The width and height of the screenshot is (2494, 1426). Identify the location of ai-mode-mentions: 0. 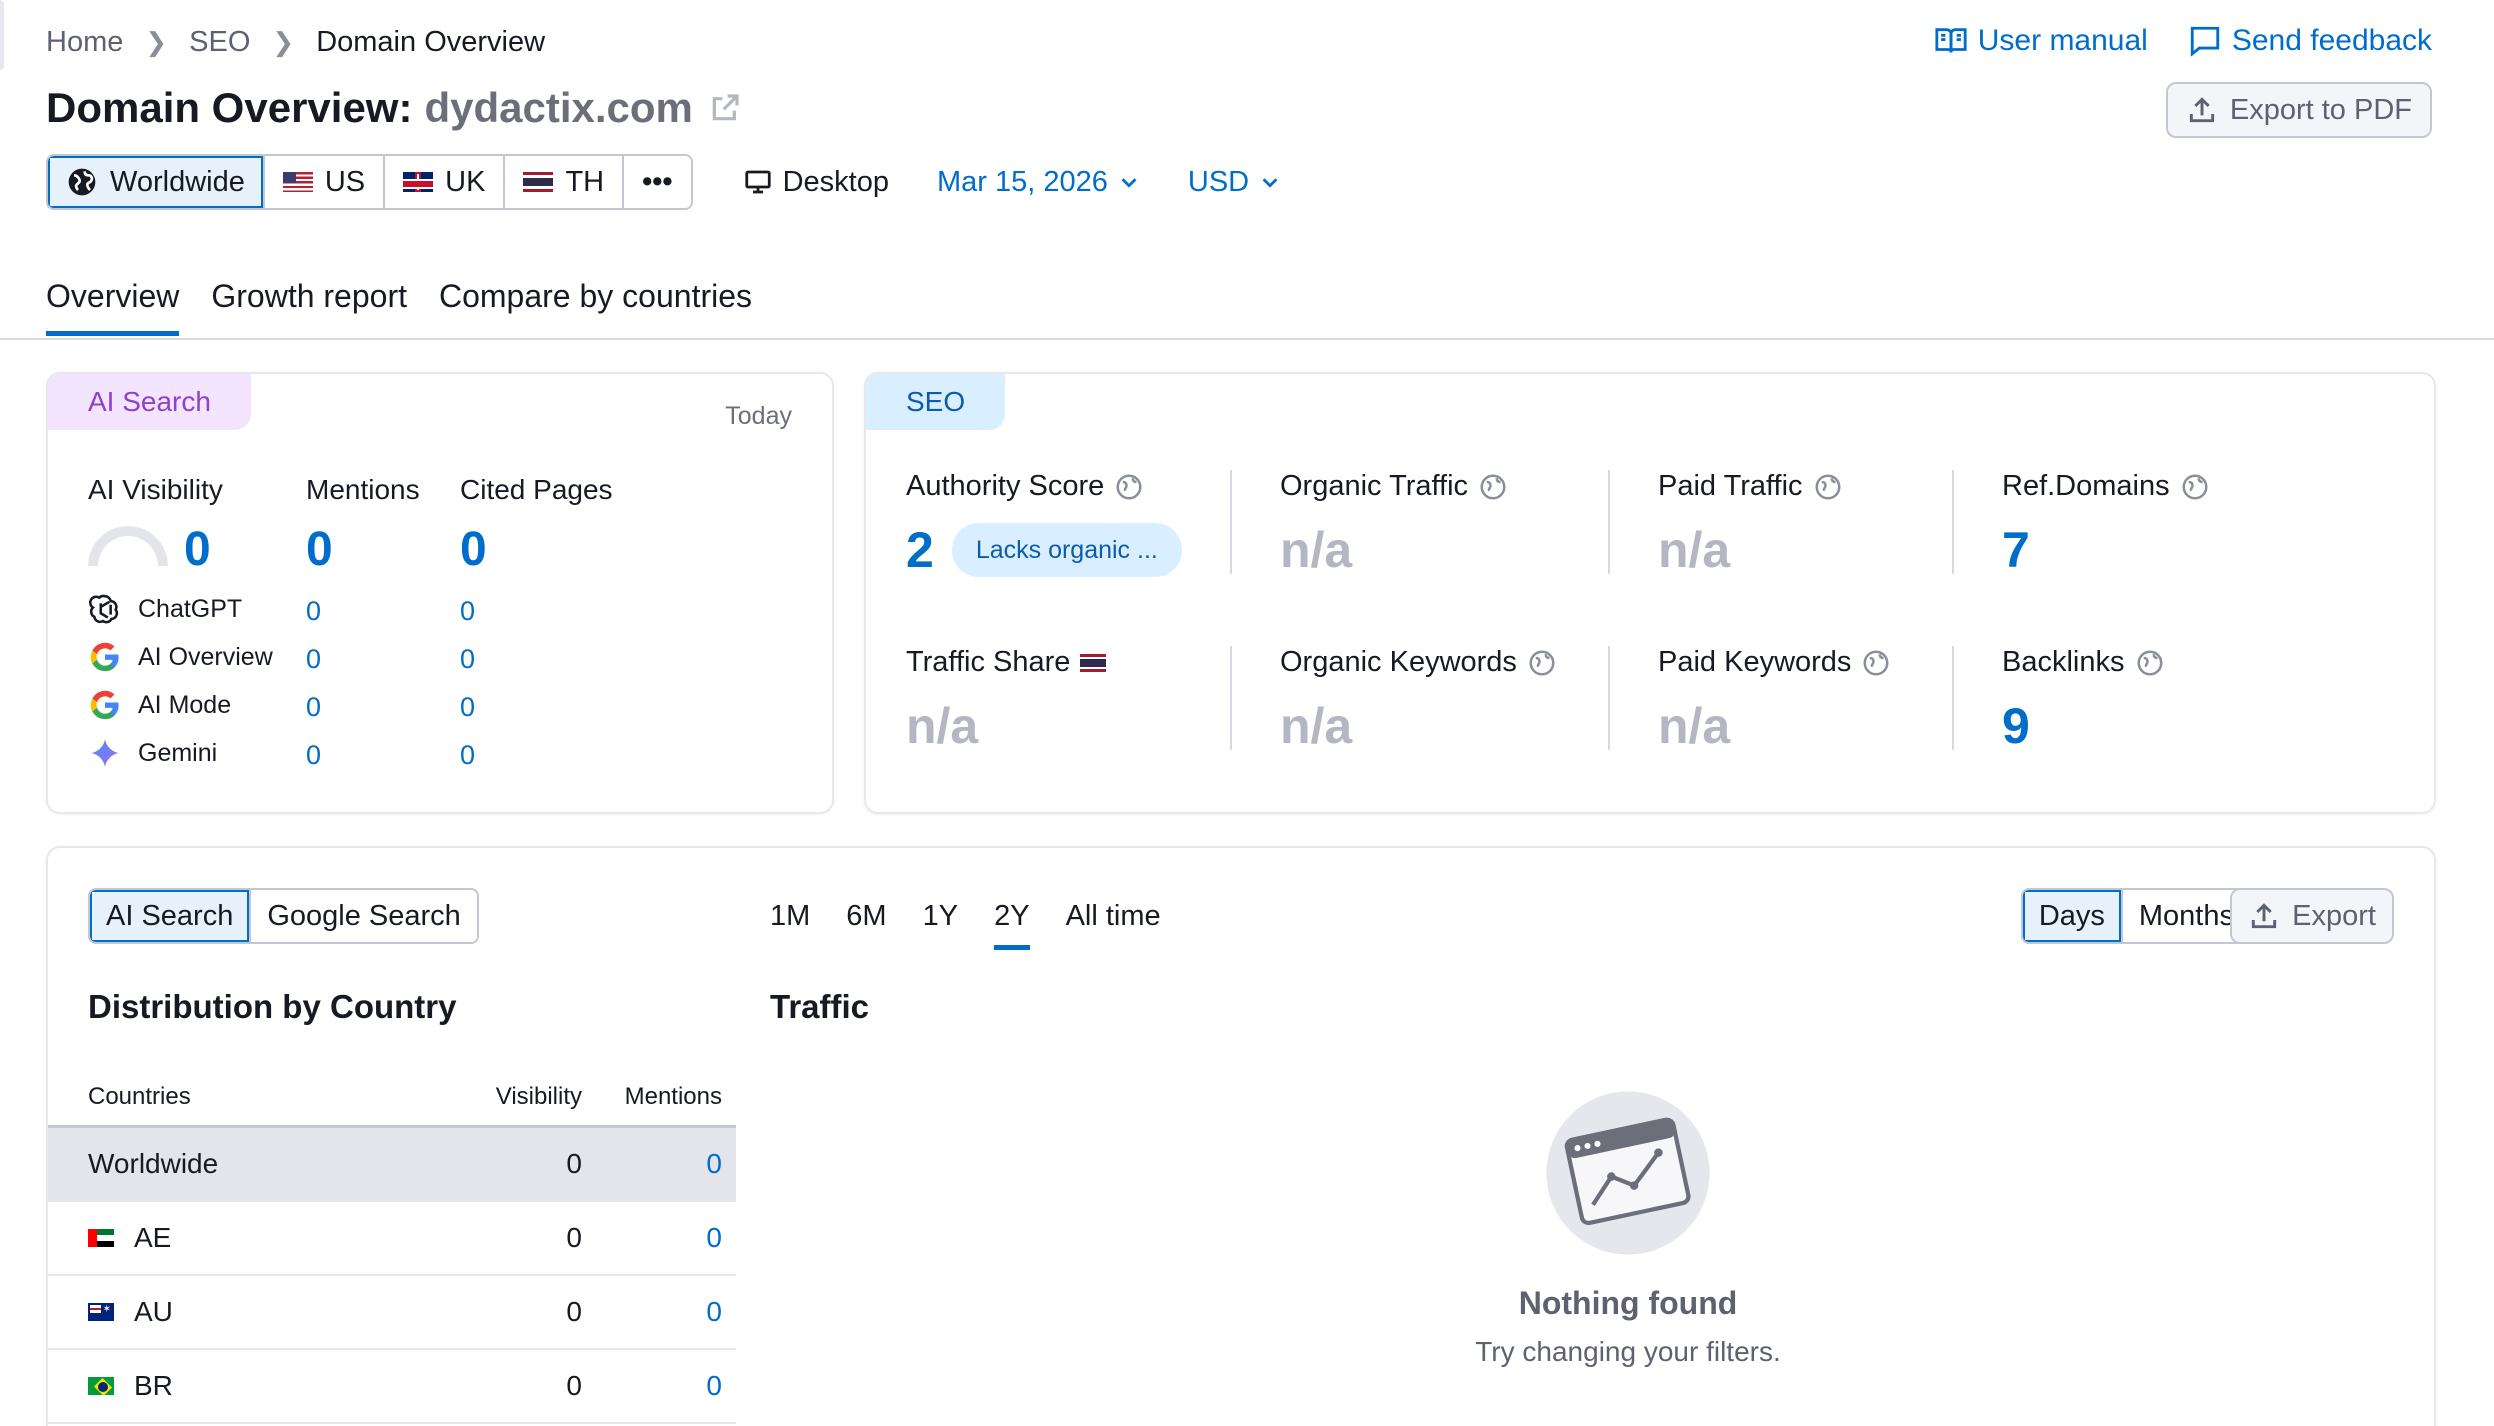
(313, 707).